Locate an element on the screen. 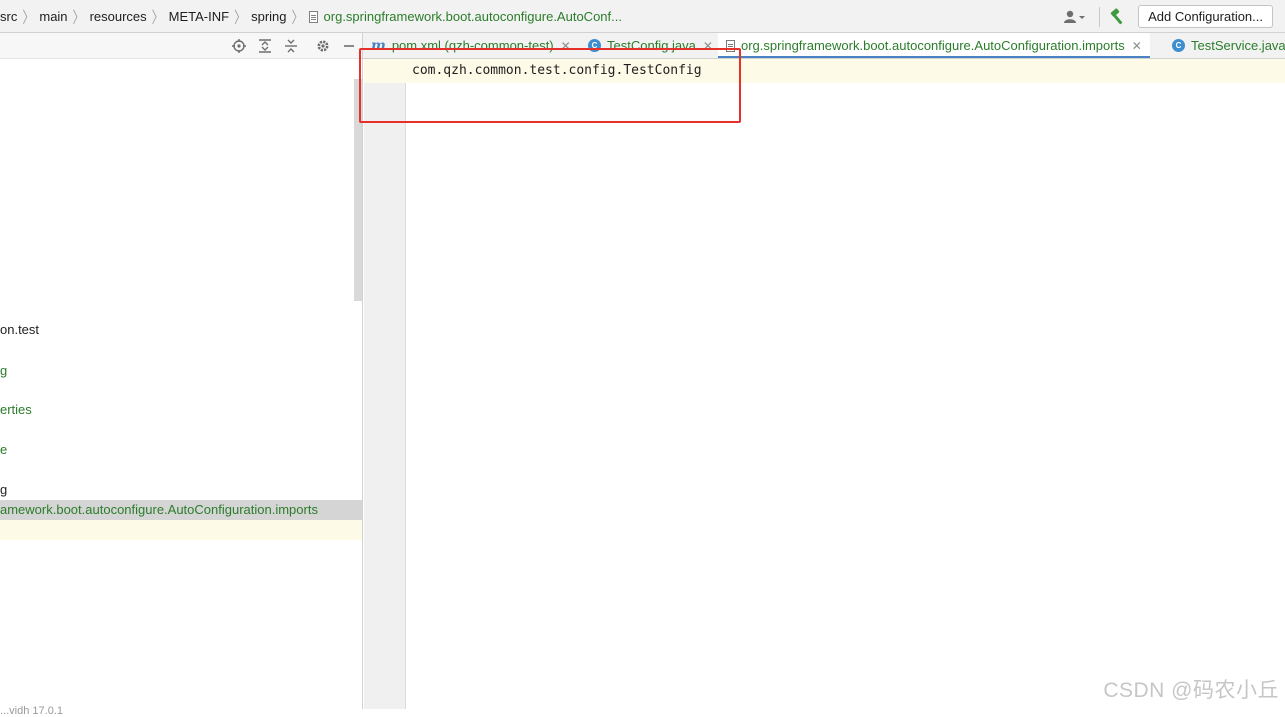  breadcrumb-meta-inf: META-INF is located at coordinates (199, 16).